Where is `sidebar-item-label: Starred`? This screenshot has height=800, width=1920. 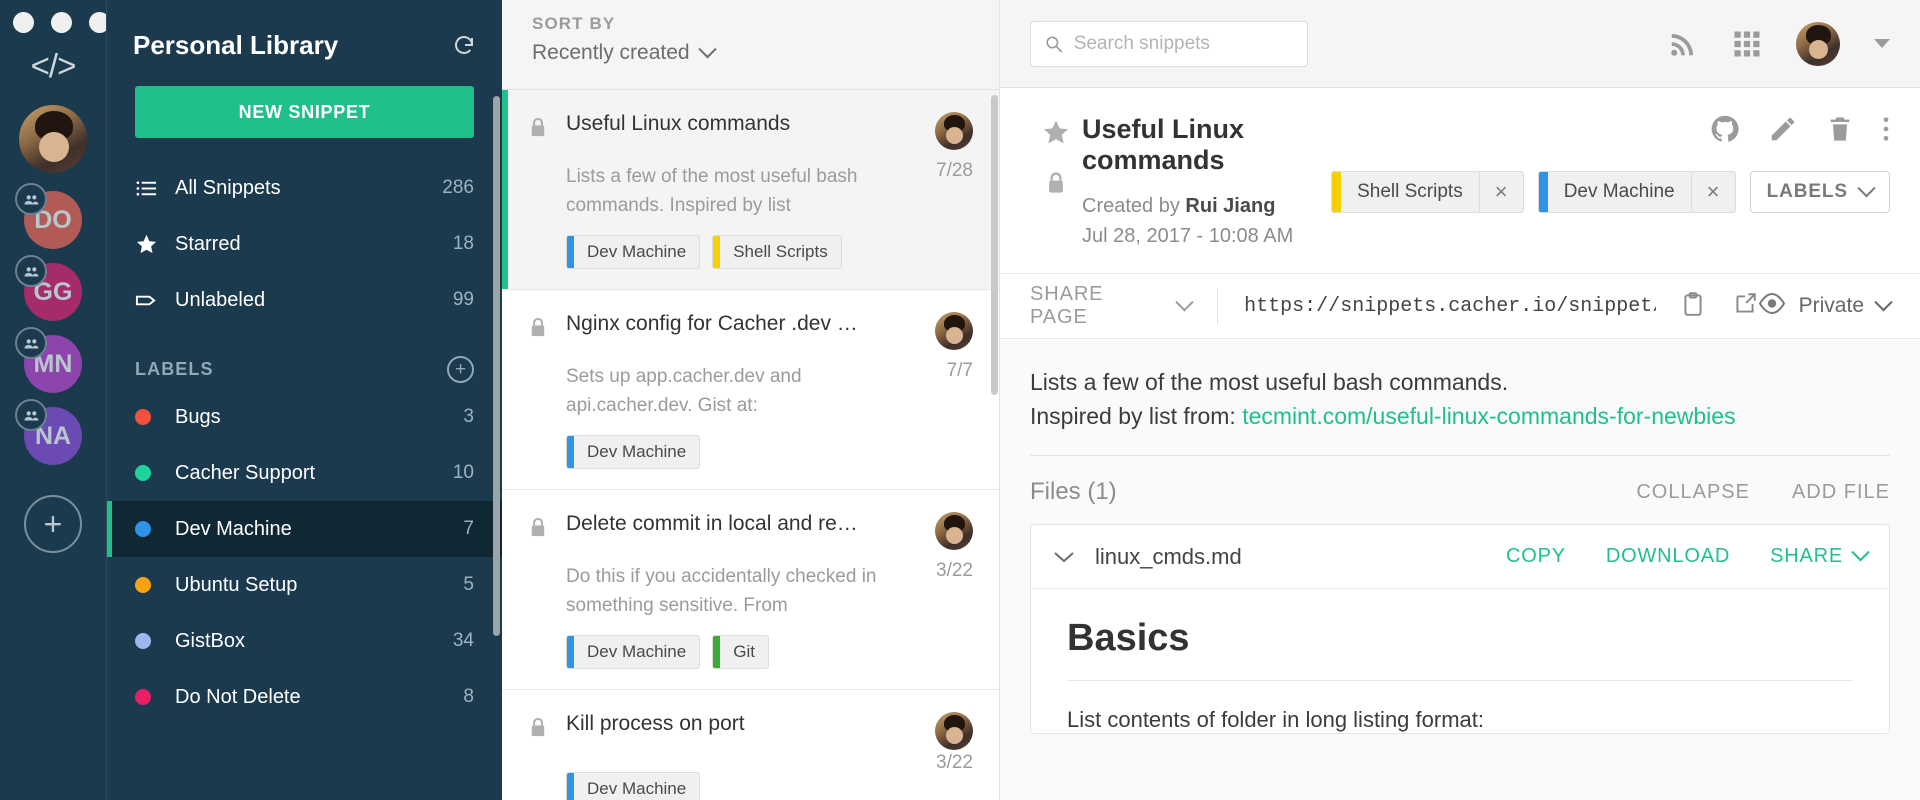 sidebar-item-label: Starred is located at coordinates (208, 243).